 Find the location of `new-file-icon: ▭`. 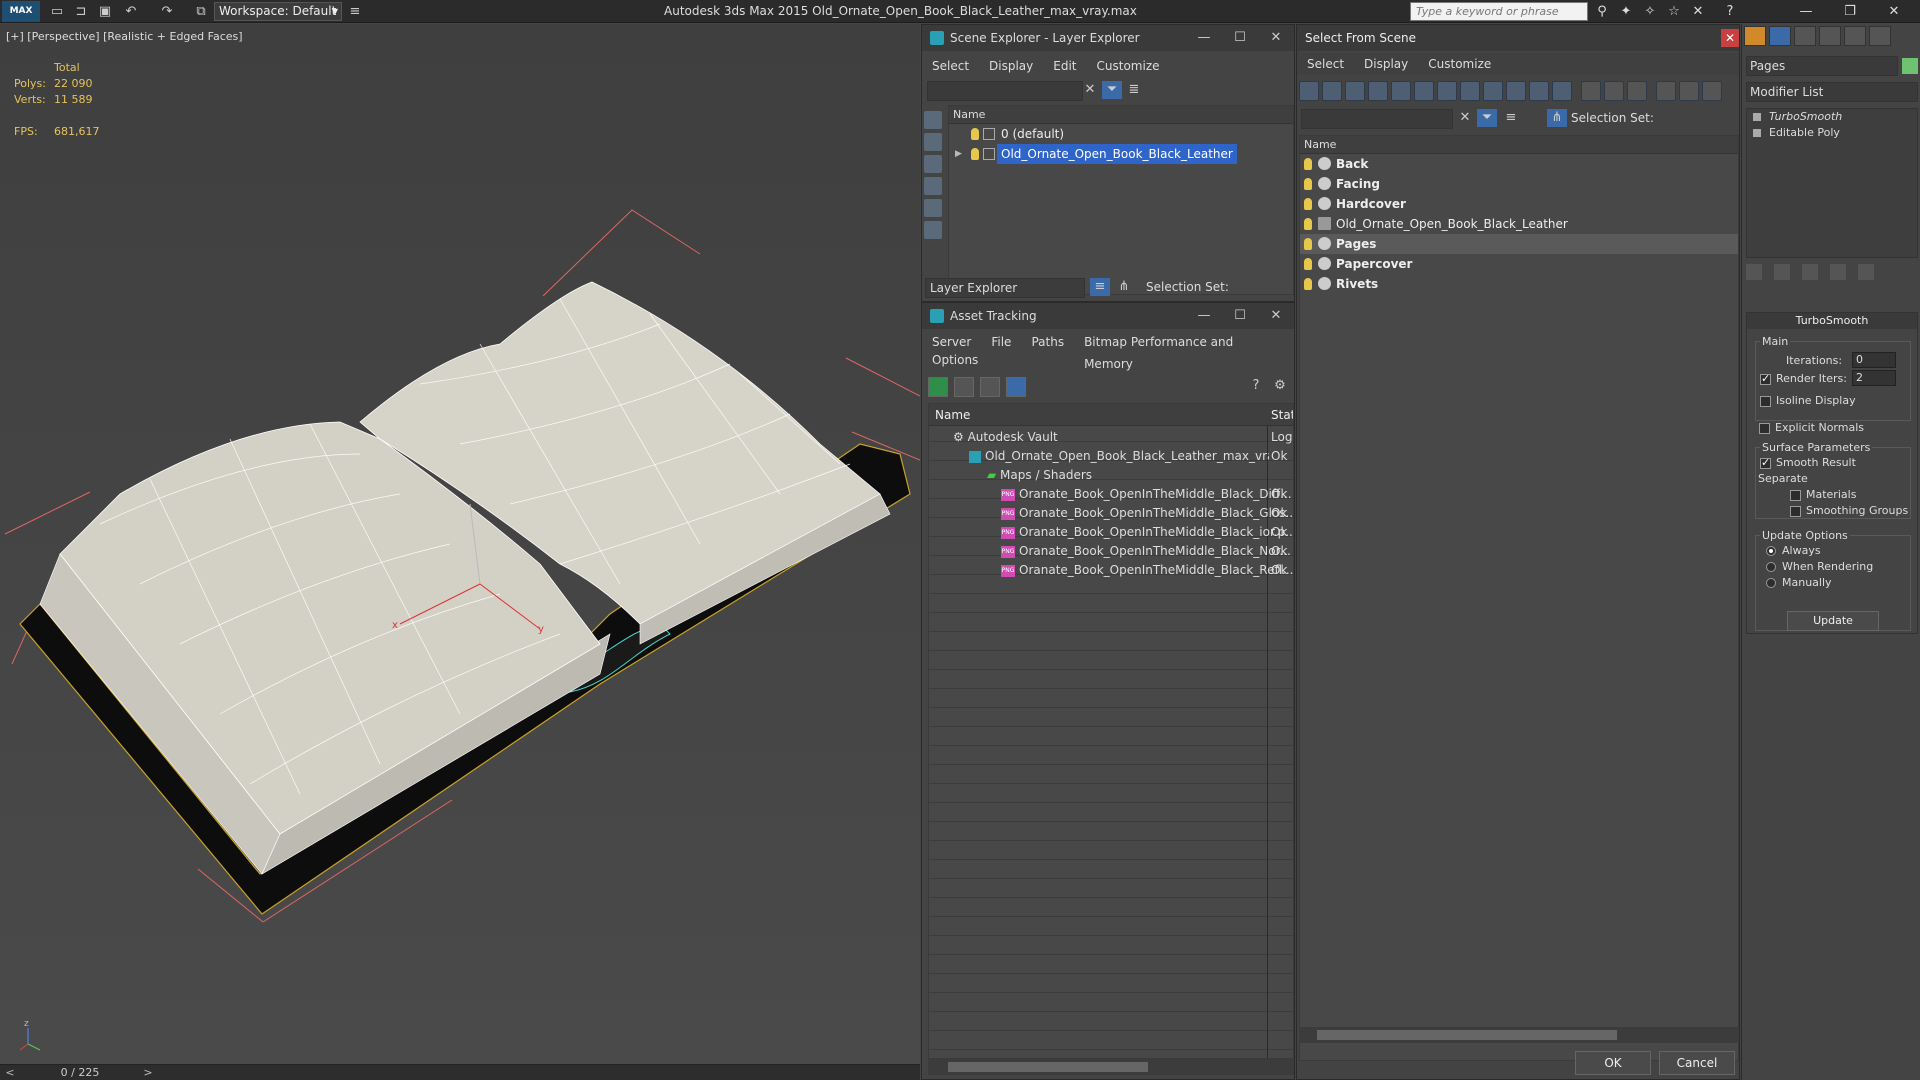

new-file-icon: ▭ is located at coordinates (57, 11).